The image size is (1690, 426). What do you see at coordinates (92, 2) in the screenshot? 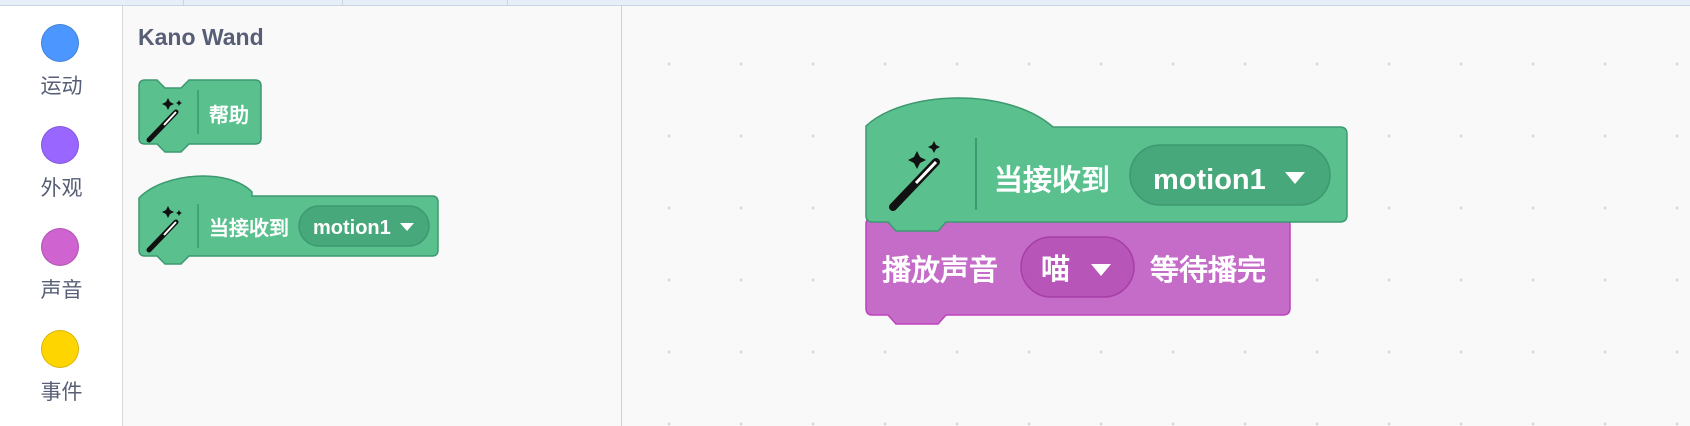
I see `tab-code` at bounding box center [92, 2].